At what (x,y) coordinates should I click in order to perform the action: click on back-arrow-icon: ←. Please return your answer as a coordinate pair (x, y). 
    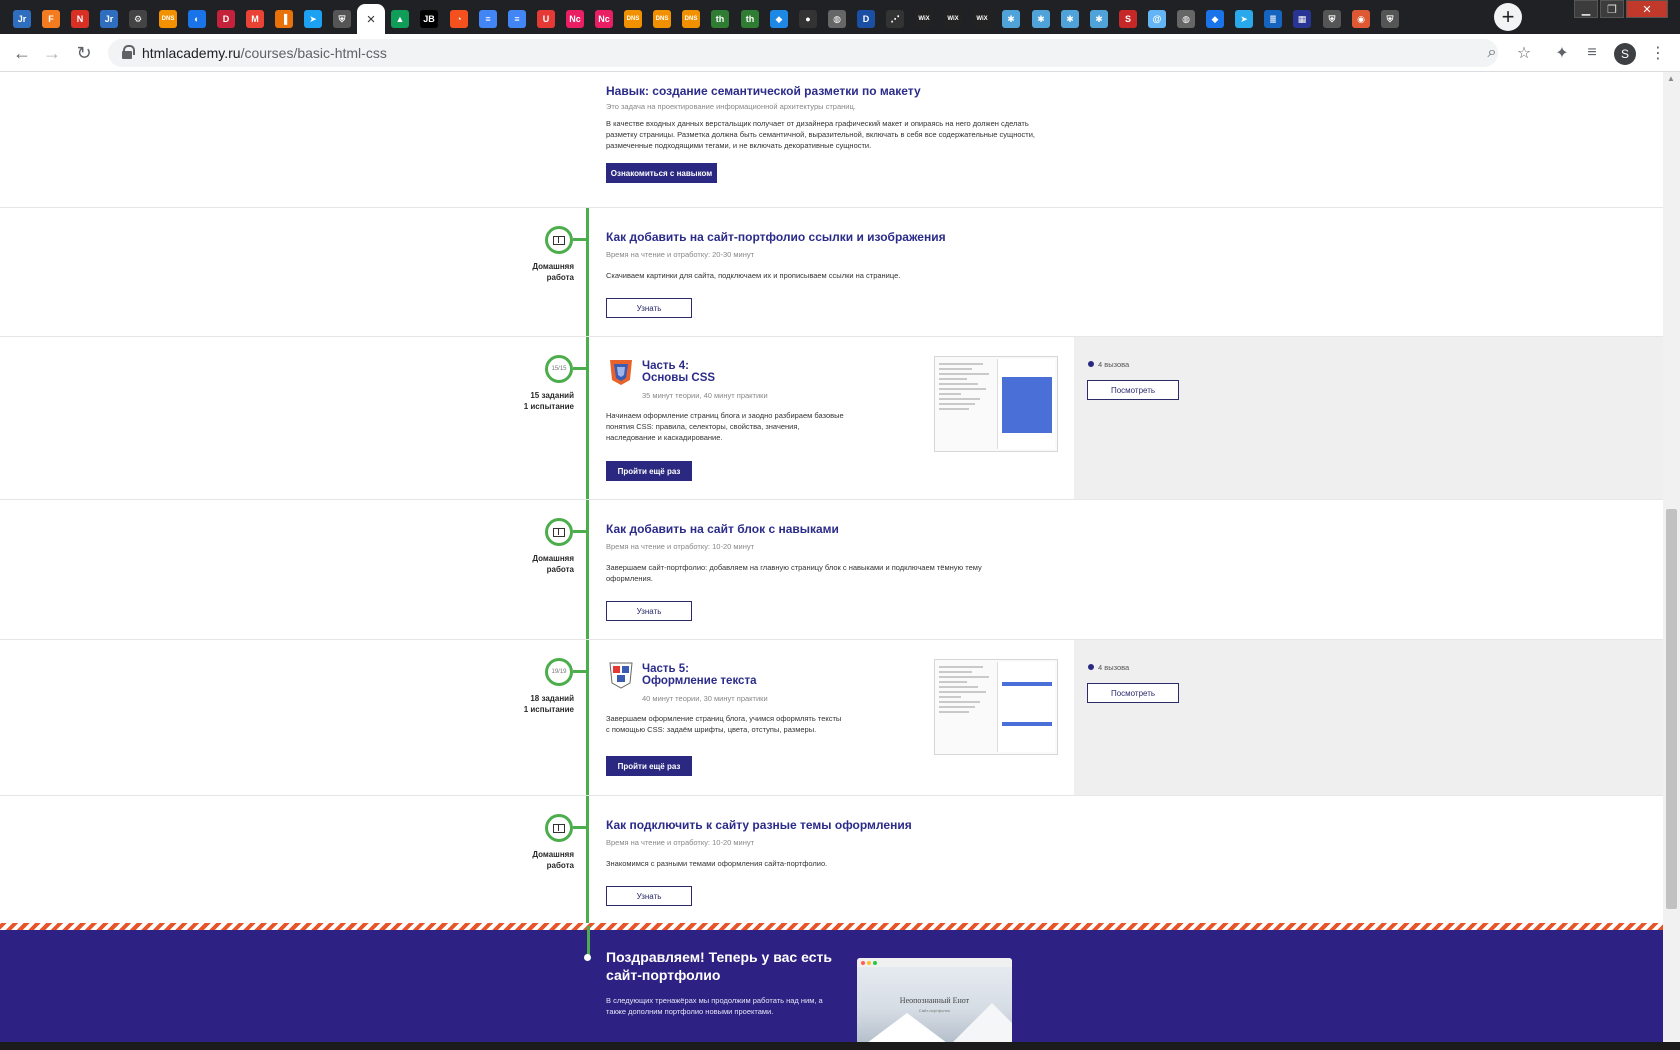
    Looking at the image, I should click on (22, 53).